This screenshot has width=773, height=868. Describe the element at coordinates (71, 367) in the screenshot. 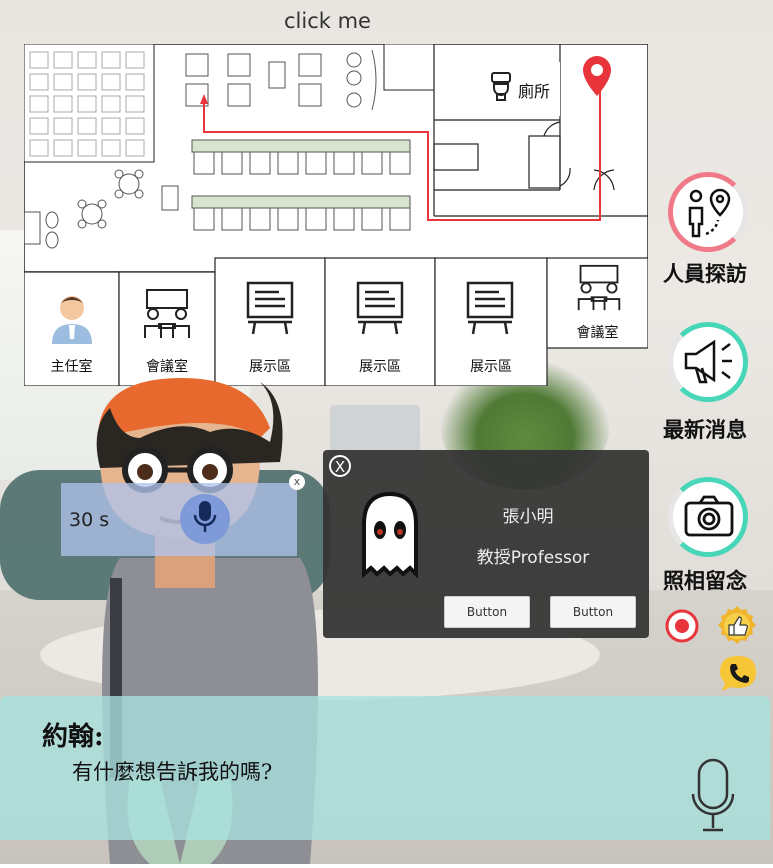

I see `room-label: 主任室` at that location.